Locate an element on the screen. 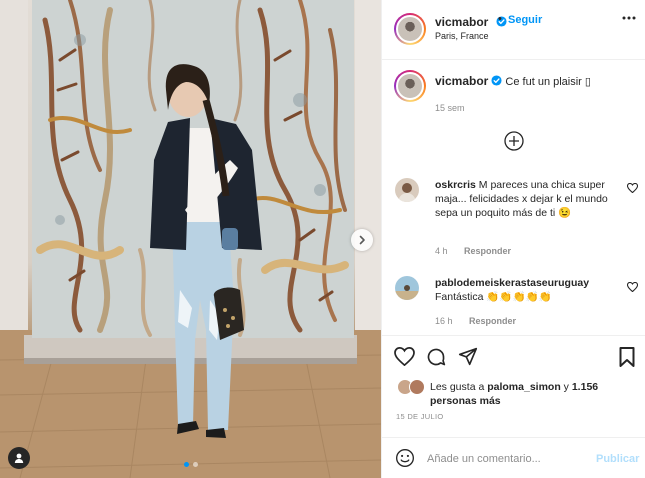 Image resolution: width=645 pixels, height=478 pixels. add-comment-bar: Publicar is located at coordinates (513, 457).